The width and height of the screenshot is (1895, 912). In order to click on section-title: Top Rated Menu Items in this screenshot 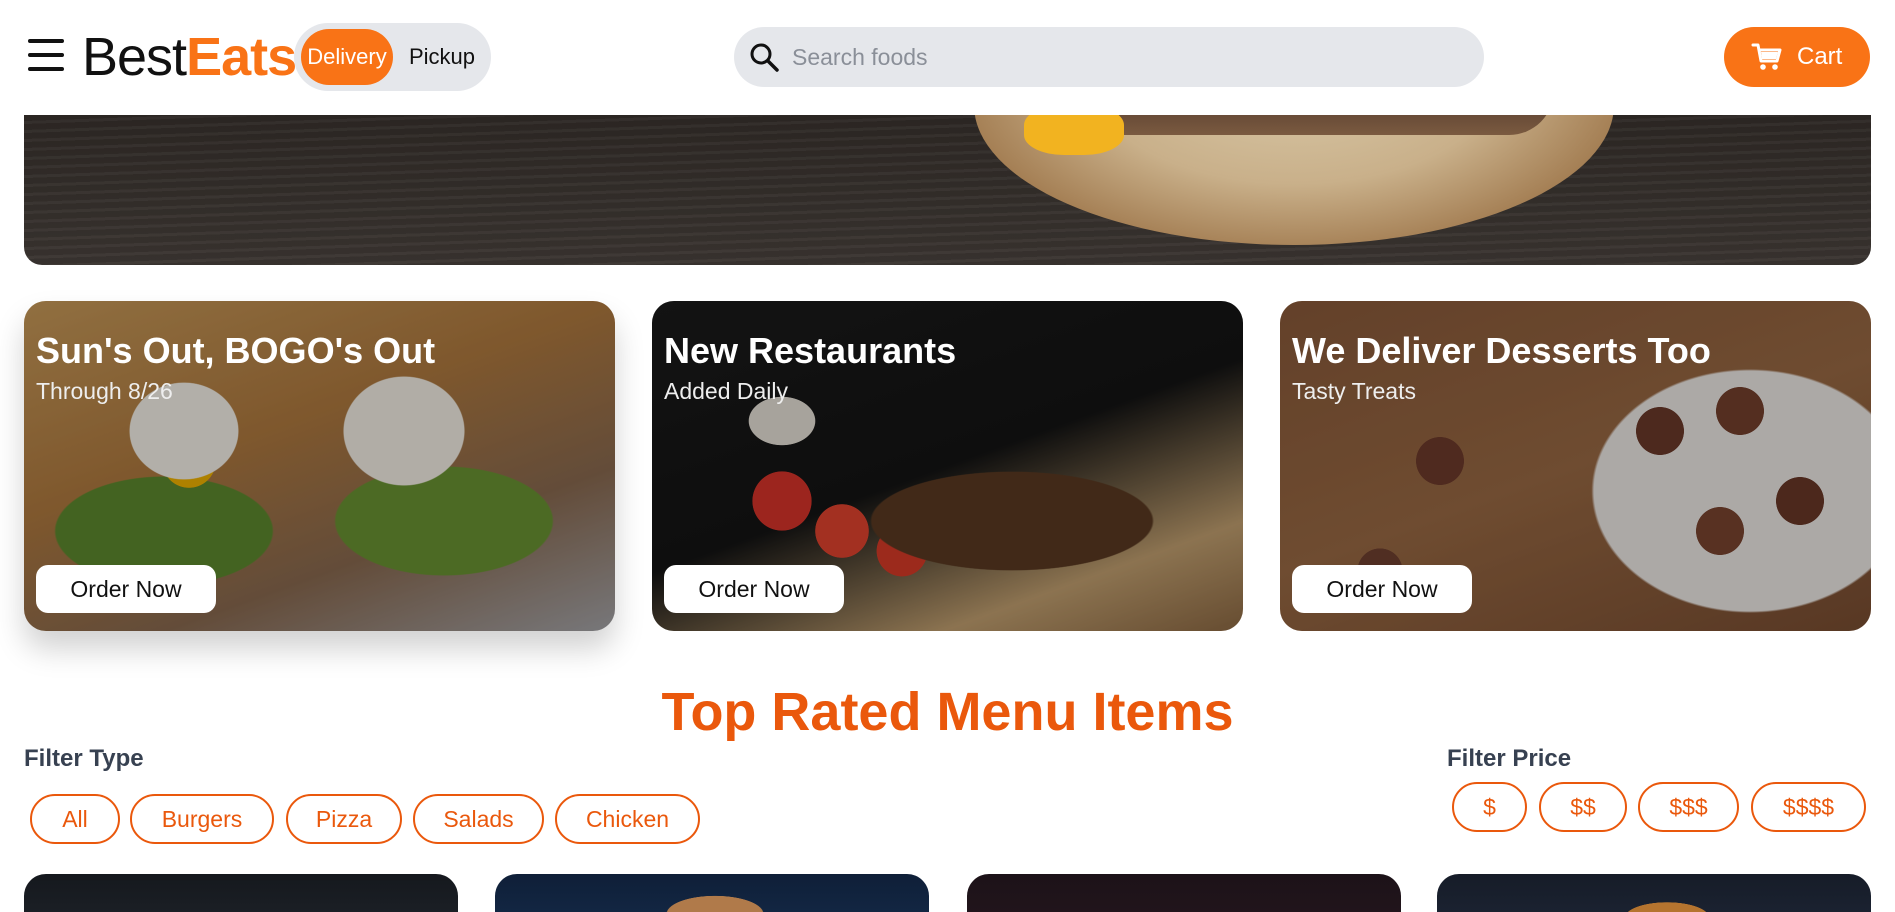, I will do `click(947, 712)`.